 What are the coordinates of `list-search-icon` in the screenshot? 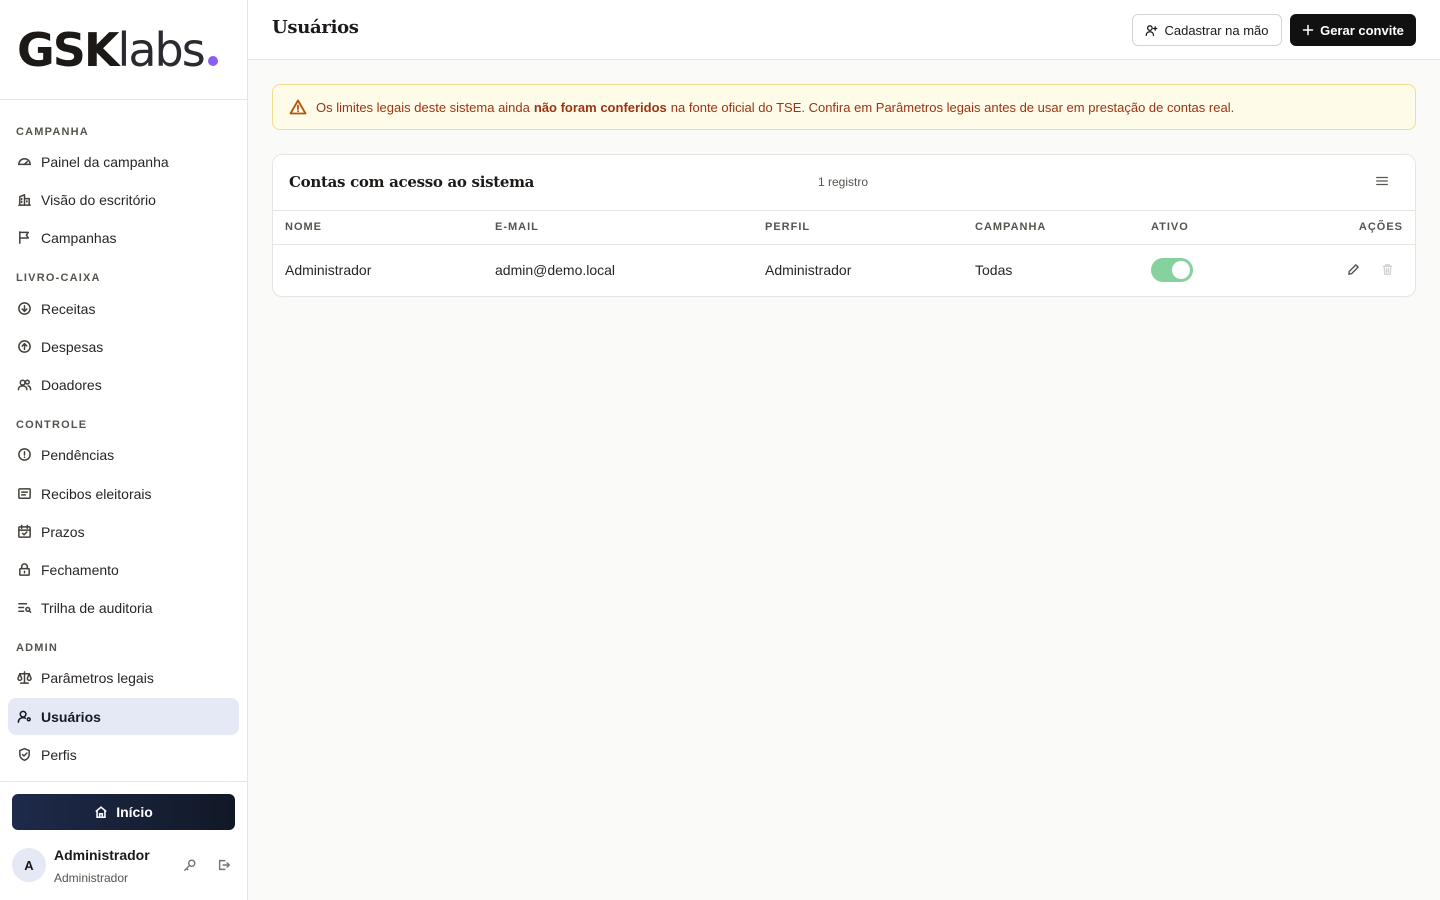 It's located at (25, 608).